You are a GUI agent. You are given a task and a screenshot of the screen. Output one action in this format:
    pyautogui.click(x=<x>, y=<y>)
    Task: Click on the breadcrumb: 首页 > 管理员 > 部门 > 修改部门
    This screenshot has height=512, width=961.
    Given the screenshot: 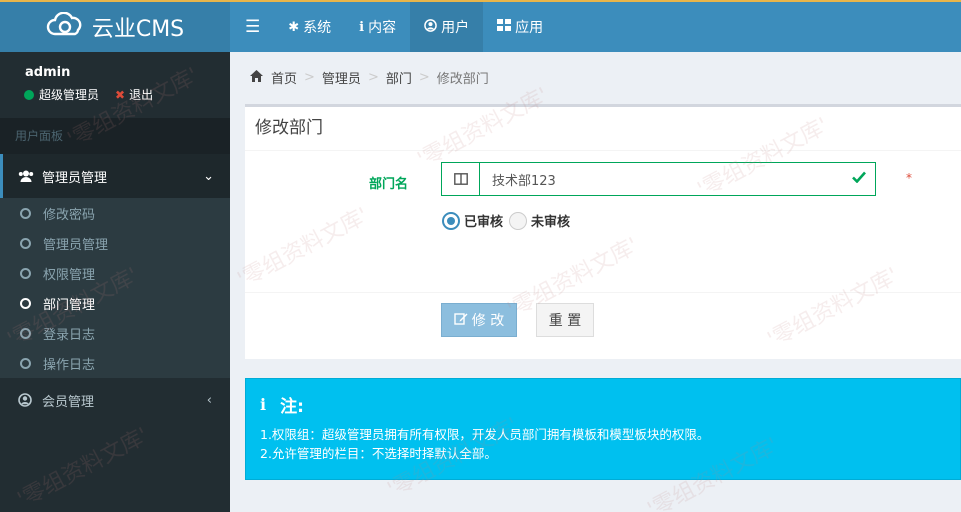 What is the action you would take?
    pyautogui.click(x=369, y=77)
    